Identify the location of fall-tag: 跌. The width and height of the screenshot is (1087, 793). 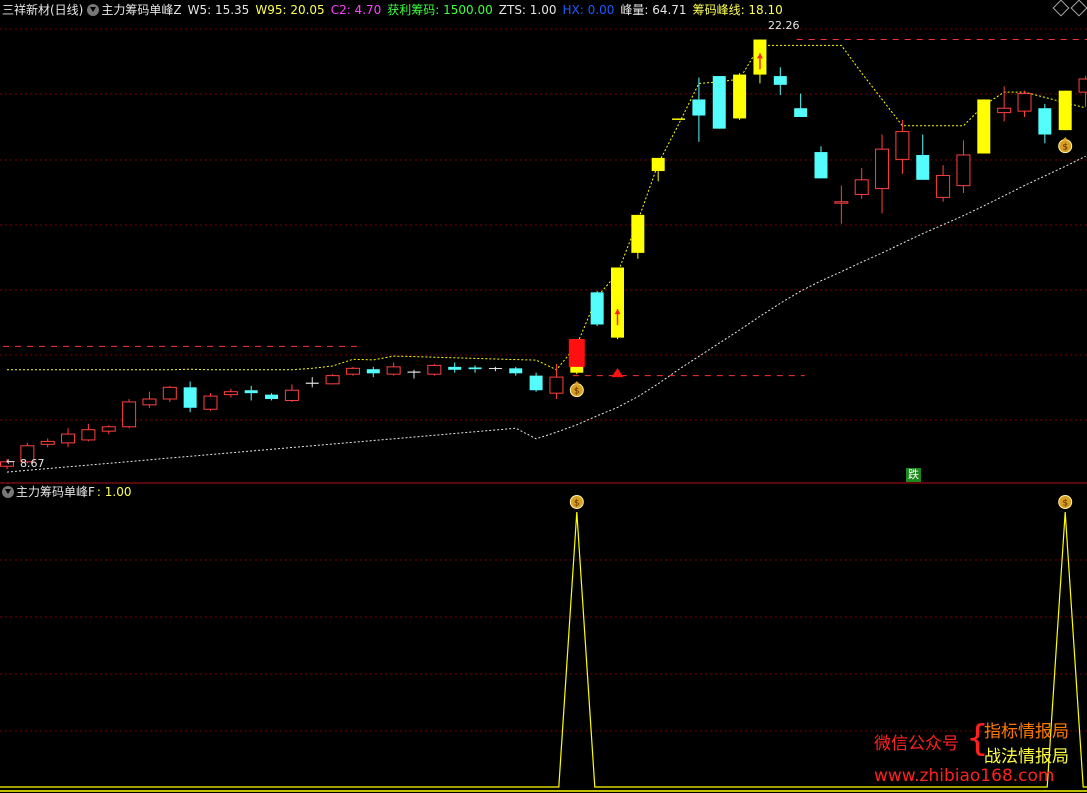
(913, 475).